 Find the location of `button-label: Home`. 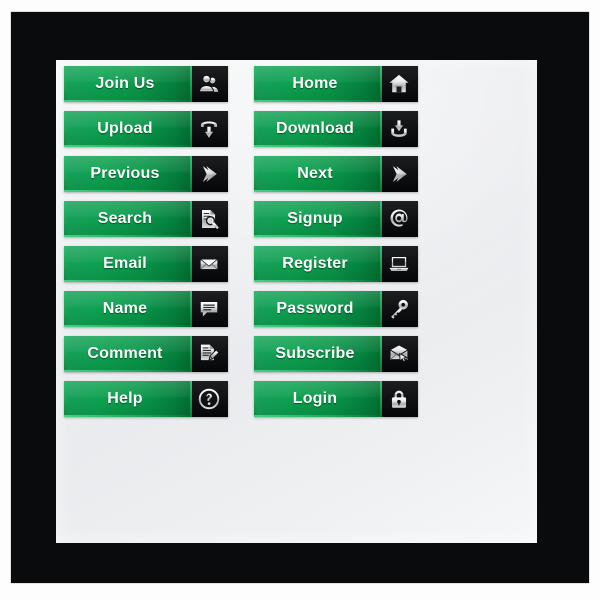

button-label: Home is located at coordinates (315, 83).